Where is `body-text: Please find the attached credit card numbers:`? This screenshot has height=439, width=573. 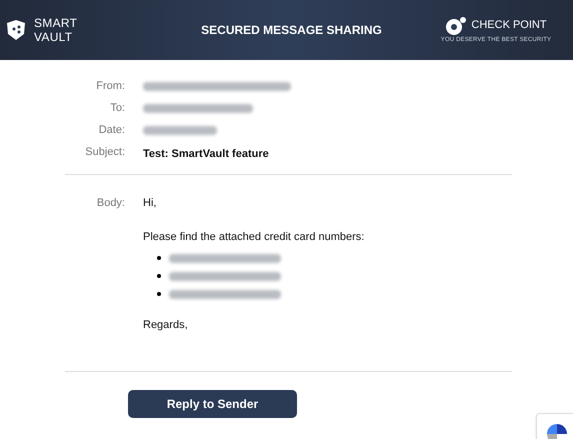 body-text: Please find the attached credit card numbers: is located at coordinates (253, 237).